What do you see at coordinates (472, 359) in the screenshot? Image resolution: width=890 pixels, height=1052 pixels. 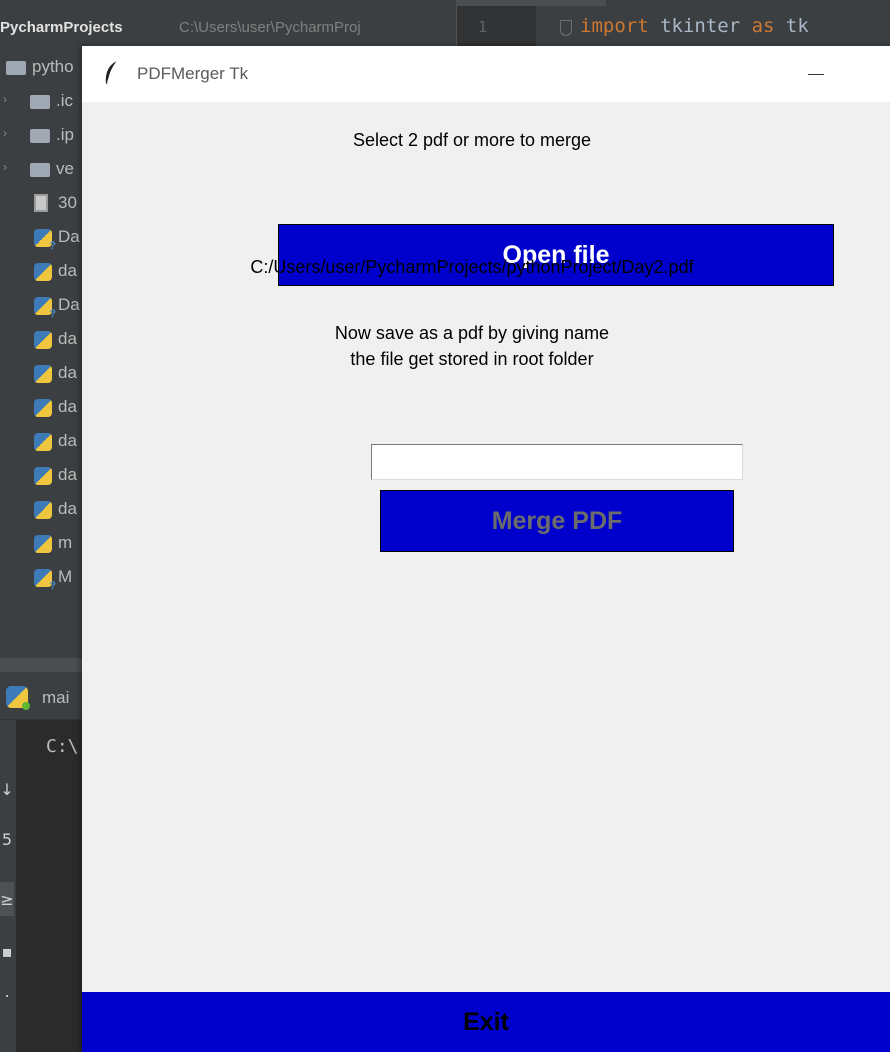 I see `save-instruction-line2: the file get stored in root folder` at bounding box center [472, 359].